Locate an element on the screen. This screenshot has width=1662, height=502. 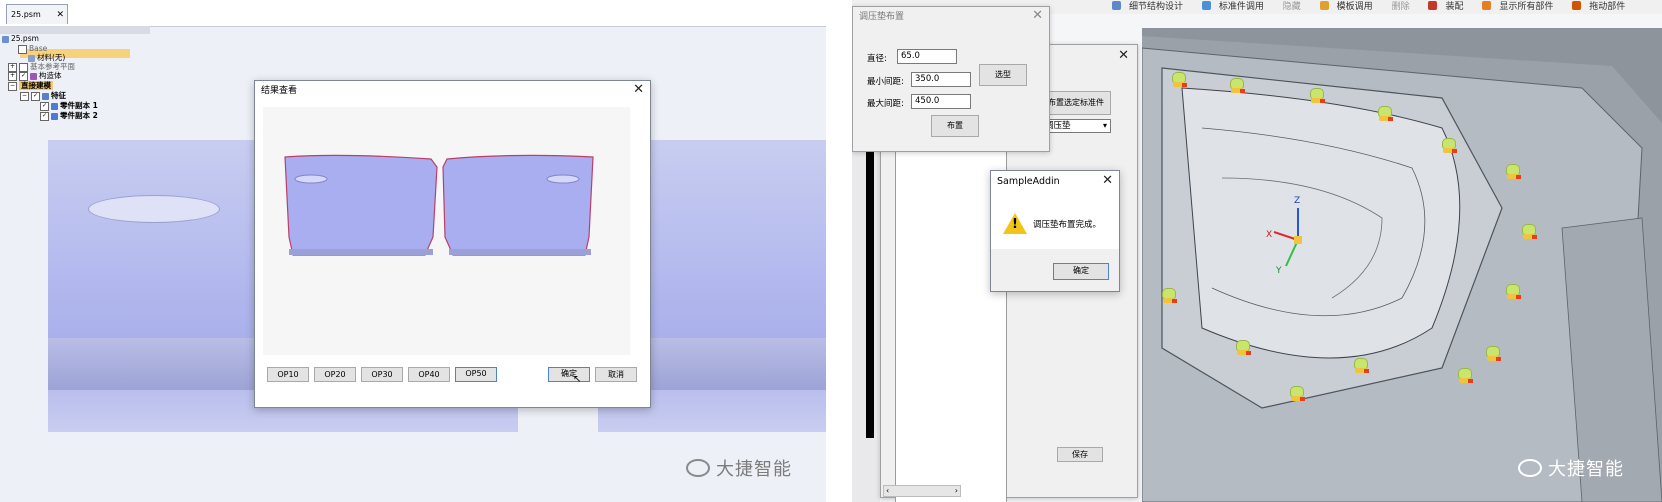
message-box-title: SampleAddin is located at coordinates (1055, 182).